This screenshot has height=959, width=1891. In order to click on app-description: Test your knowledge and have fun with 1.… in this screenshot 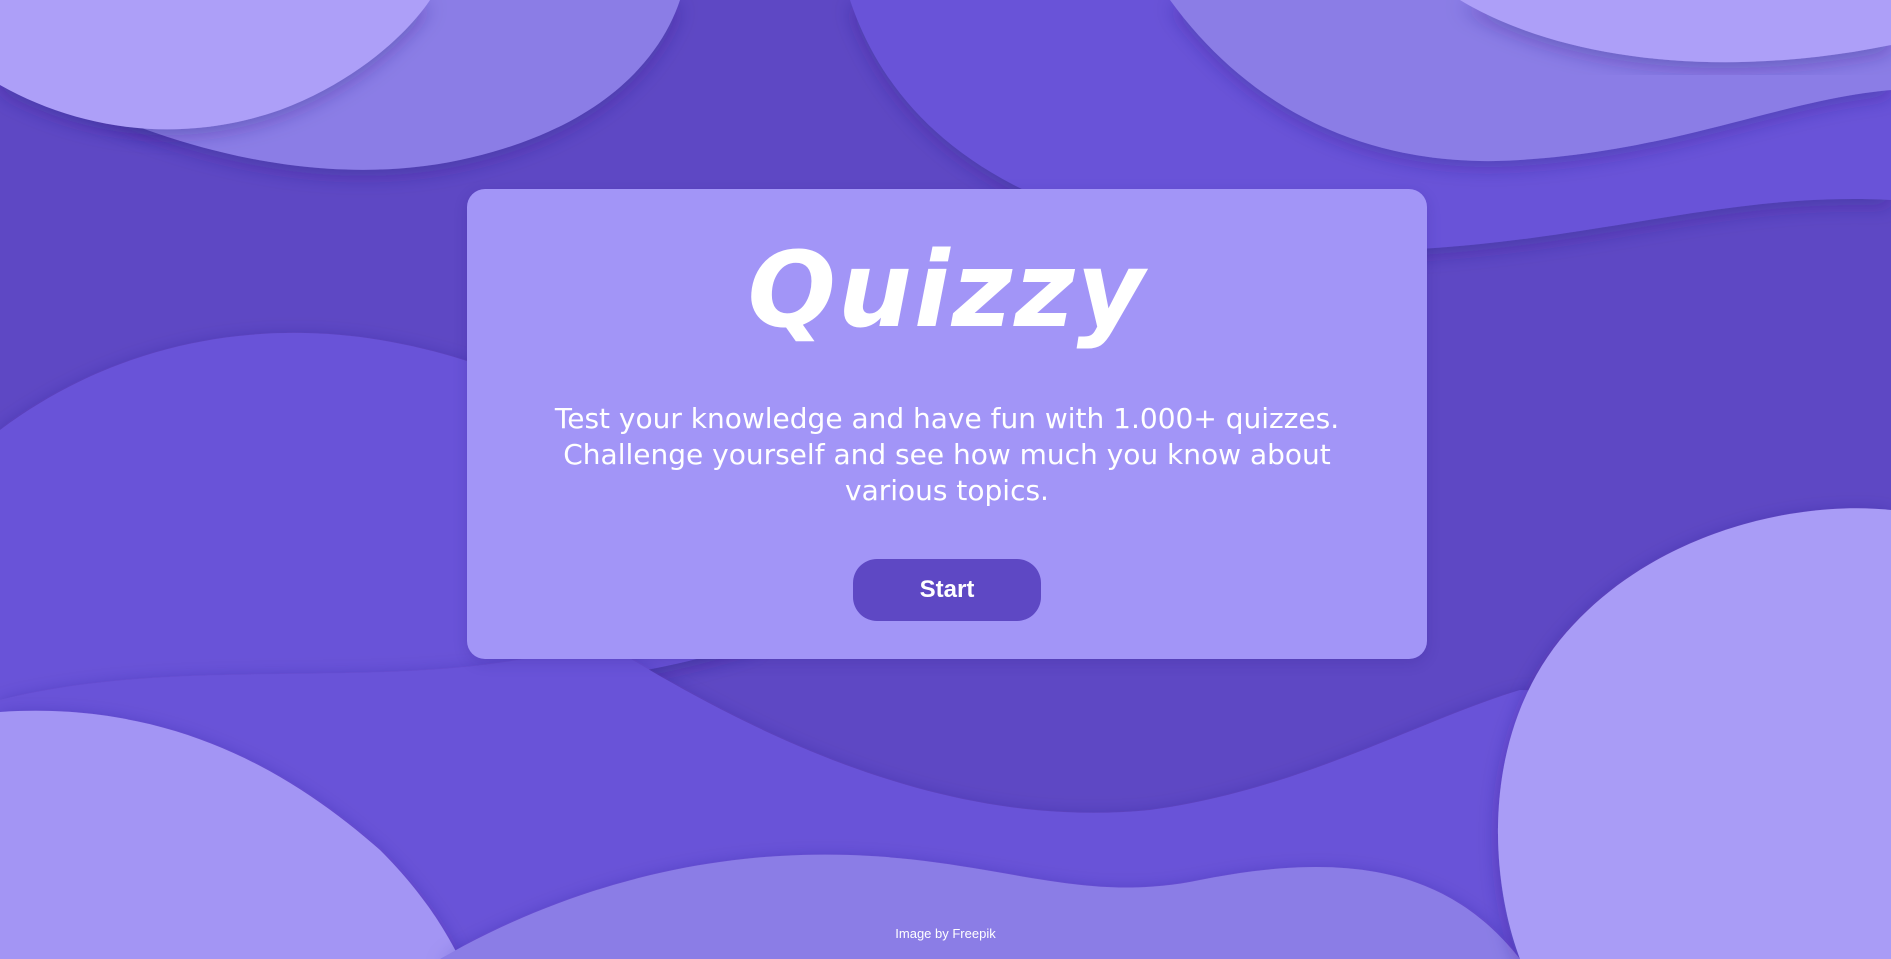, I will do `click(947, 454)`.